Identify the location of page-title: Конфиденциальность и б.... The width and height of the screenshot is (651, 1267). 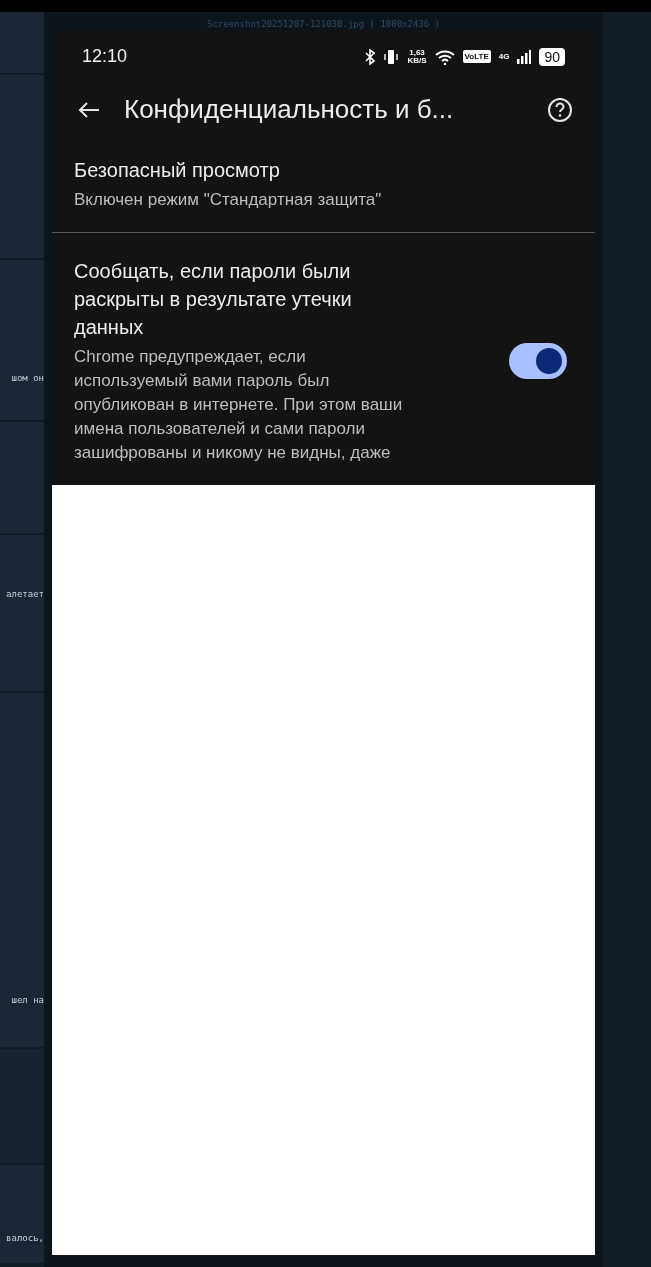
(289, 109).